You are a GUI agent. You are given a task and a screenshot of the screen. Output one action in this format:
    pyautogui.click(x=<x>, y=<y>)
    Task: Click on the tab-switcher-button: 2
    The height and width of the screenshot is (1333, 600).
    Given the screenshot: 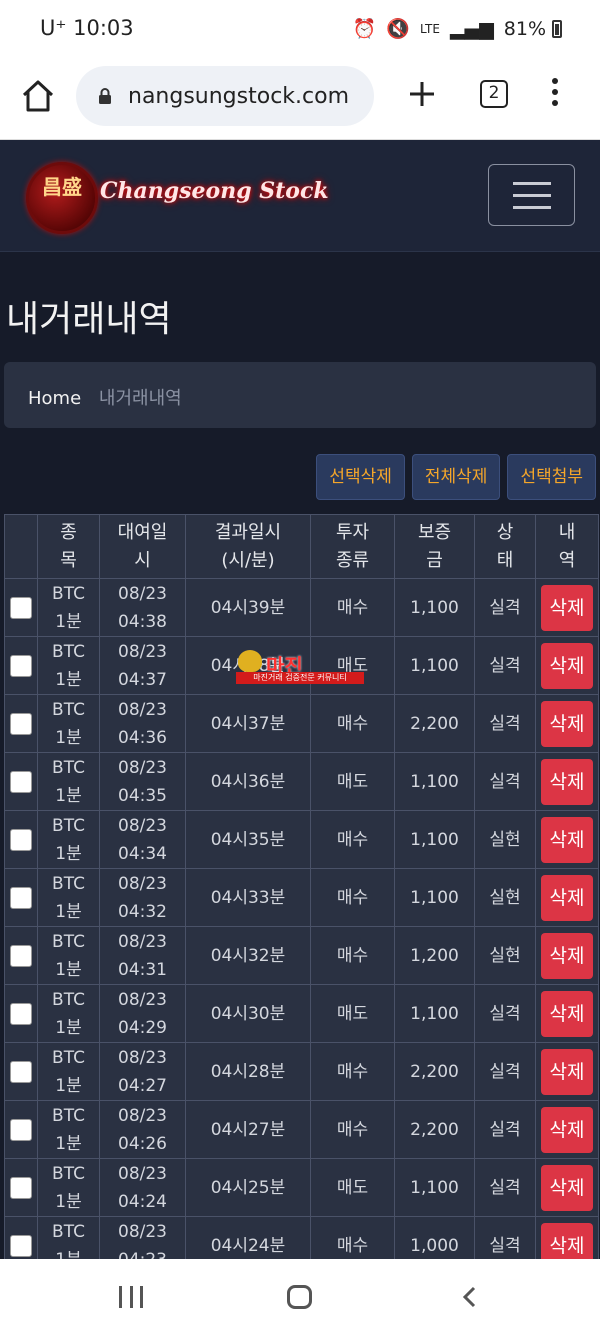 What is the action you would take?
    pyautogui.click(x=494, y=94)
    